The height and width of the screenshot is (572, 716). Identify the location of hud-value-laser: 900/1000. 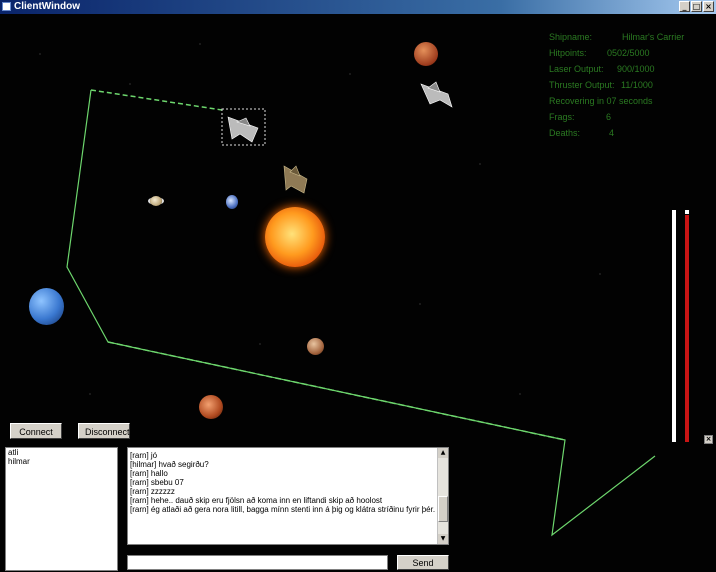
(636, 69).